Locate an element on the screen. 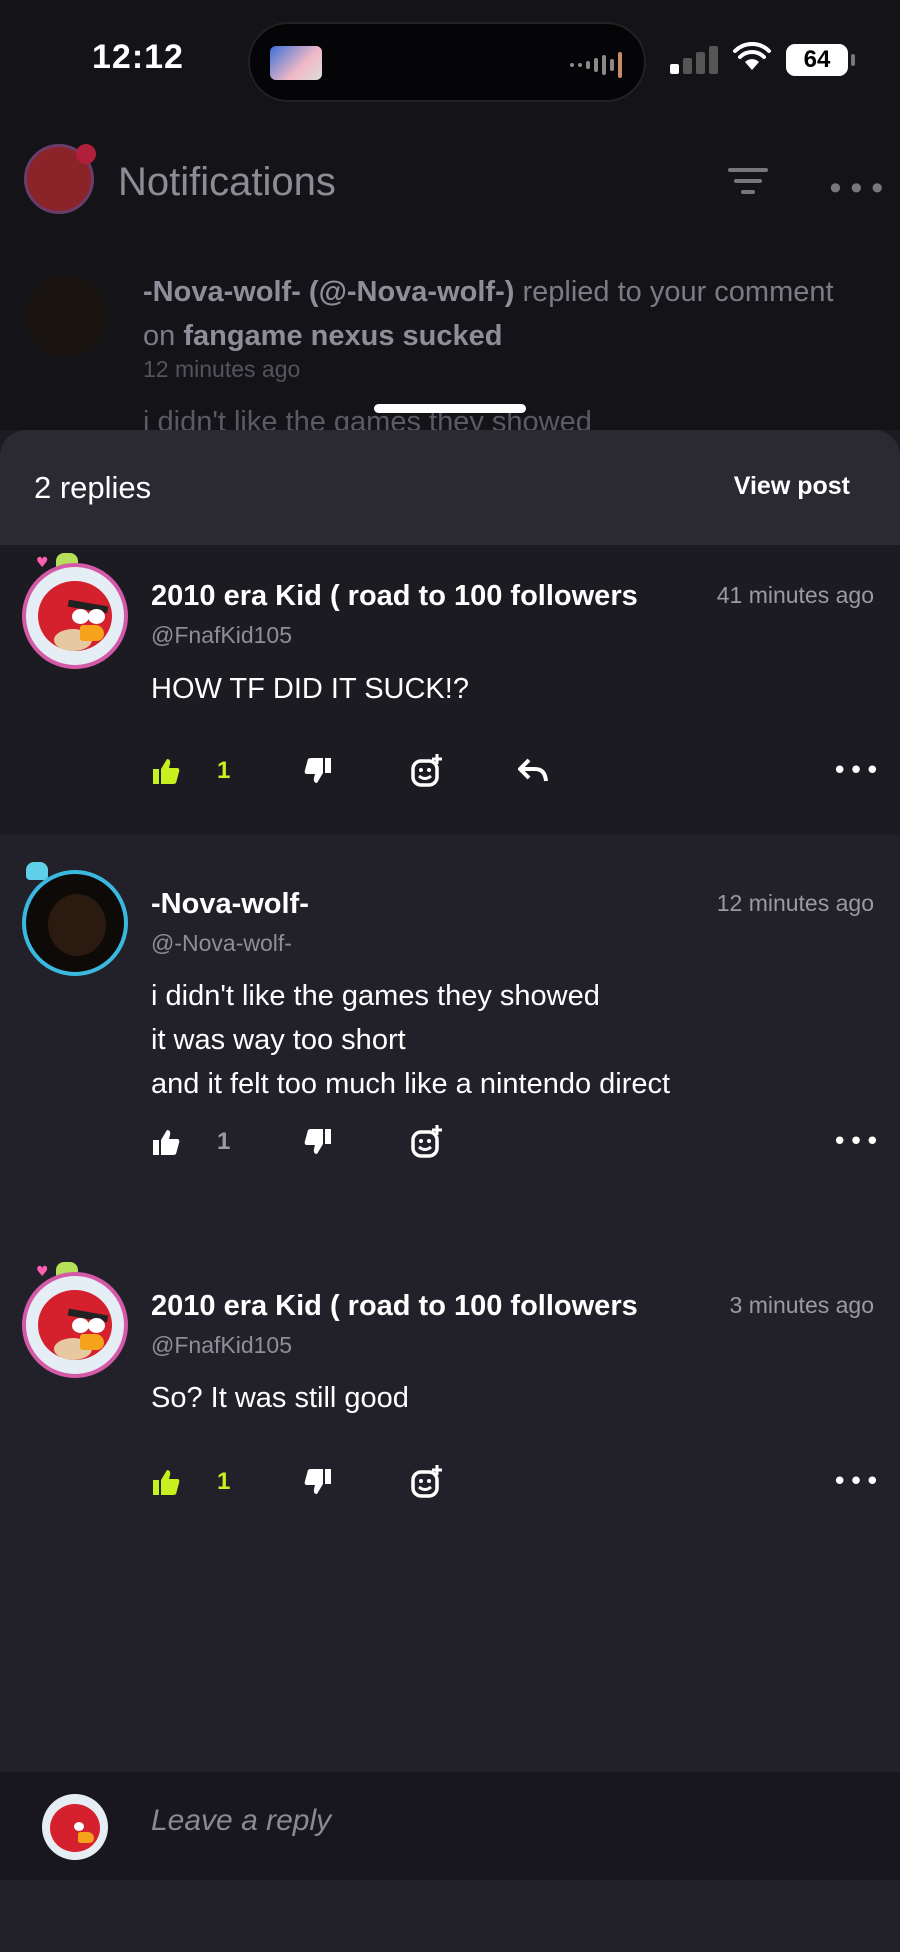 The width and height of the screenshot is (900, 1952). status-time: 12:12 is located at coordinates (138, 57).